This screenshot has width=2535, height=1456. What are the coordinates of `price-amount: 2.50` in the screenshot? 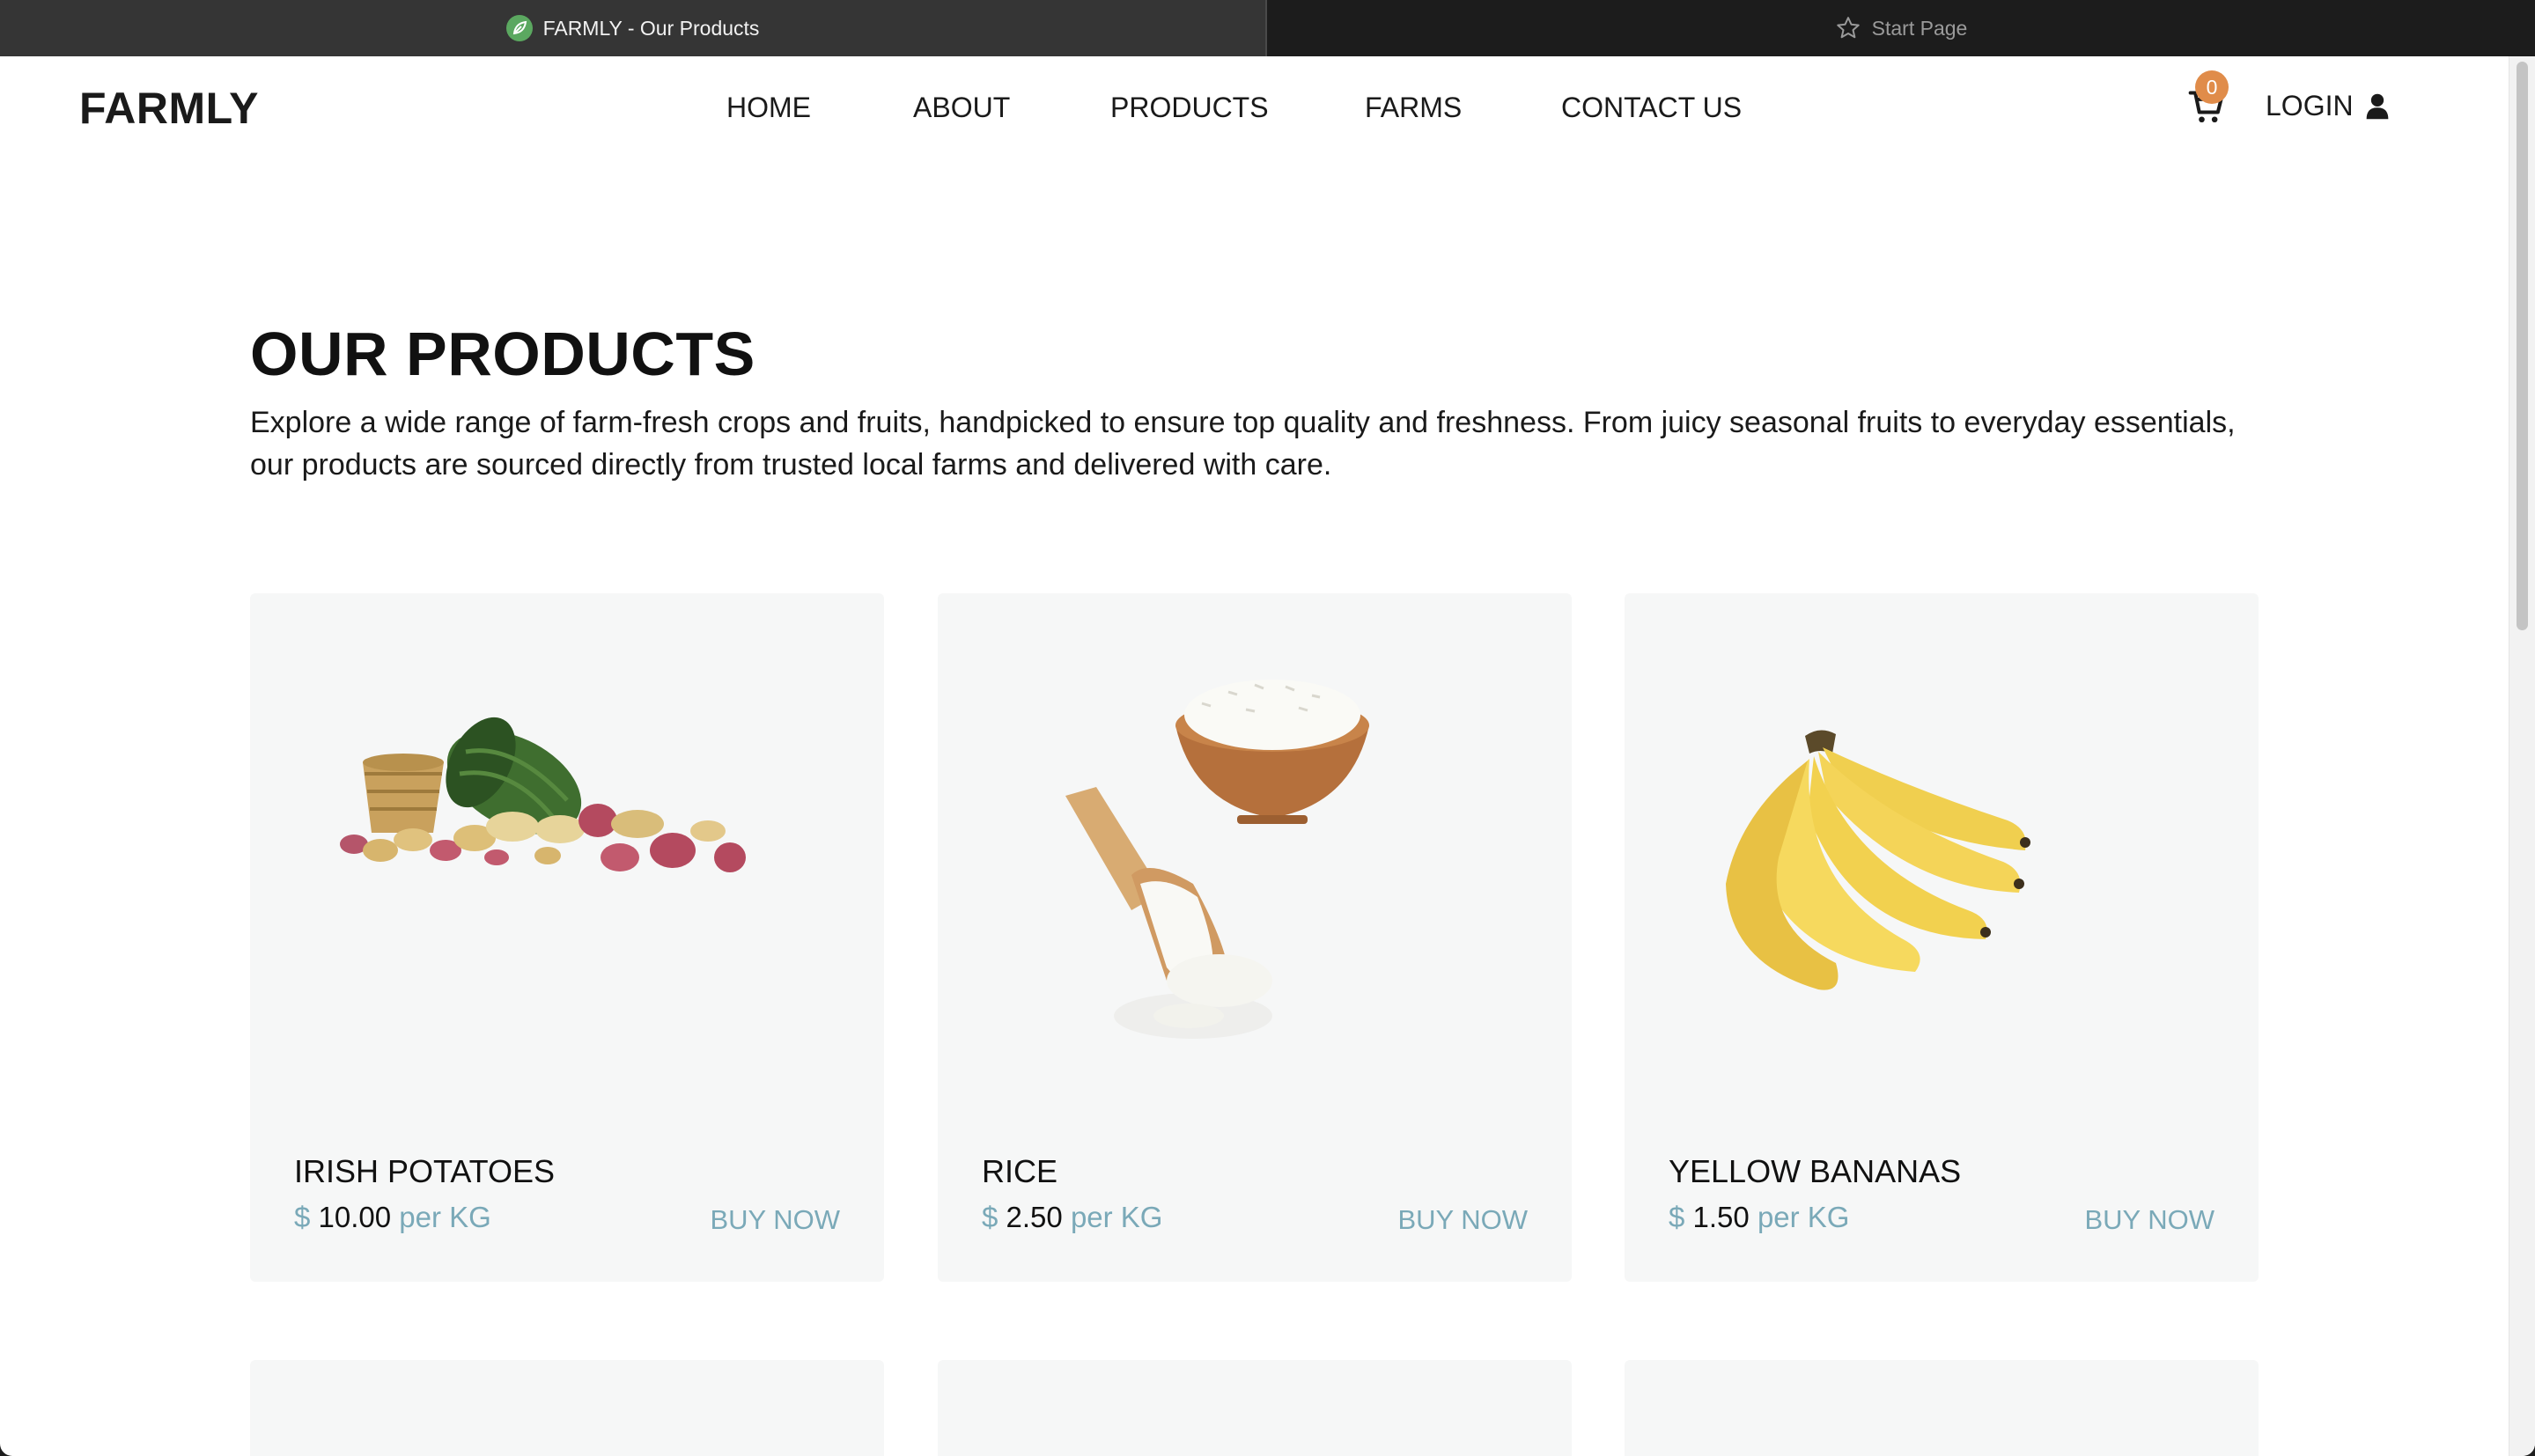 It's located at (1034, 1217).